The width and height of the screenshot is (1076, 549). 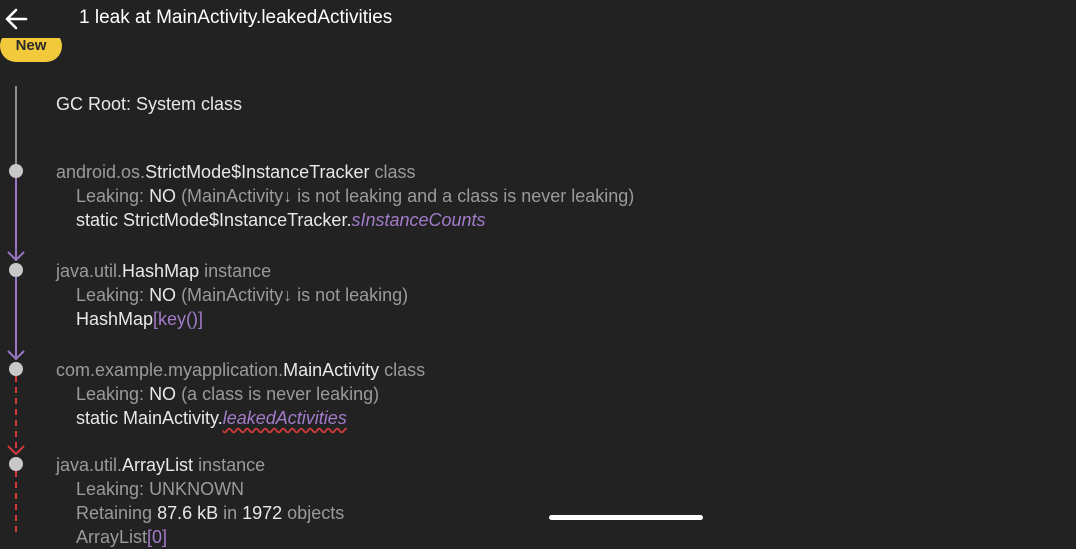 What do you see at coordinates (538, 19) in the screenshot?
I see `app-bar: 1 leak at MainActivity.leakedActivities` at bounding box center [538, 19].